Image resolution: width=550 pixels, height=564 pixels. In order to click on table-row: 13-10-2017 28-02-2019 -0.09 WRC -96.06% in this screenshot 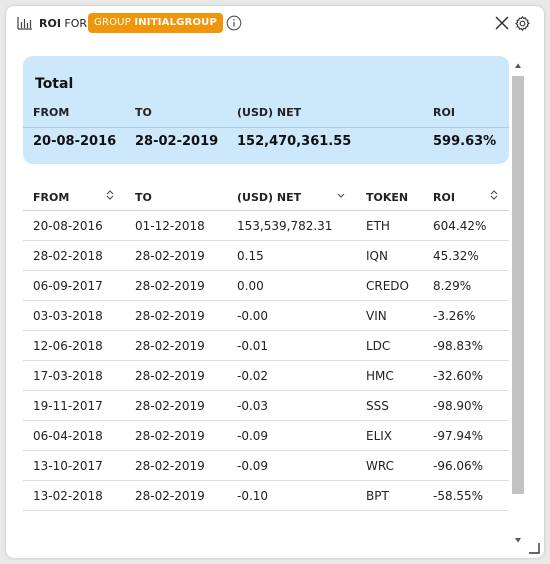, I will do `click(266, 466)`.